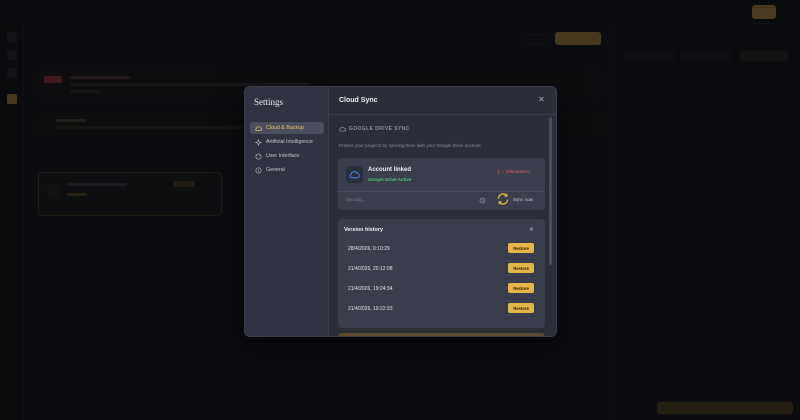 The image size is (800, 420). I want to click on sync-icon, so click(503, 199).